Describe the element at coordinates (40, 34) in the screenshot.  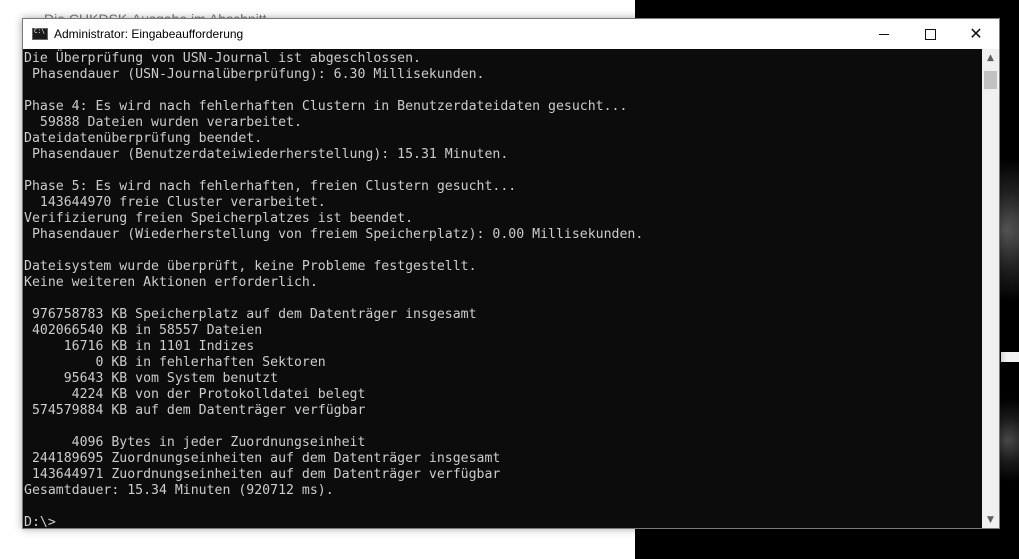
I see `cmd-icon` at that location.